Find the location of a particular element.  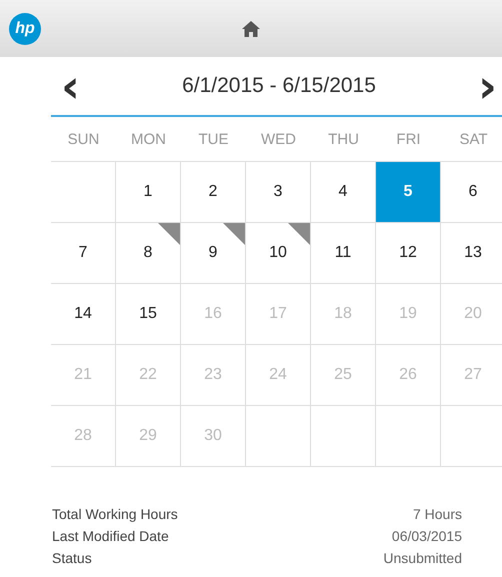

previous-button: ‹ is located at coordinates (70, 86).